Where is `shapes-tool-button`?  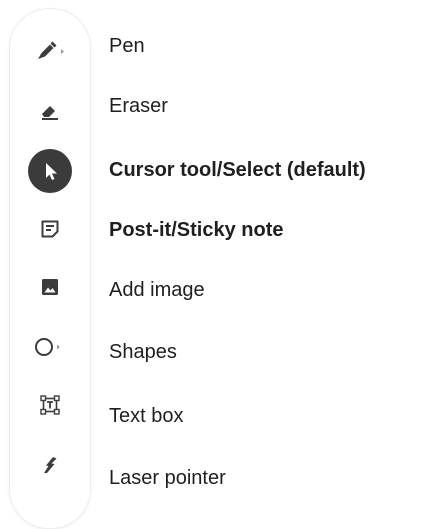 shapes-tool-button is located at coordinates (50, 347).